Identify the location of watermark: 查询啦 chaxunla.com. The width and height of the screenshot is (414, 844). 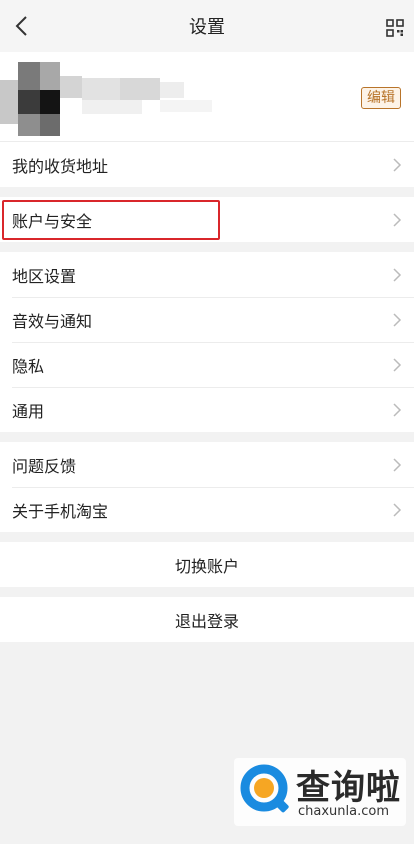
(320, 792).